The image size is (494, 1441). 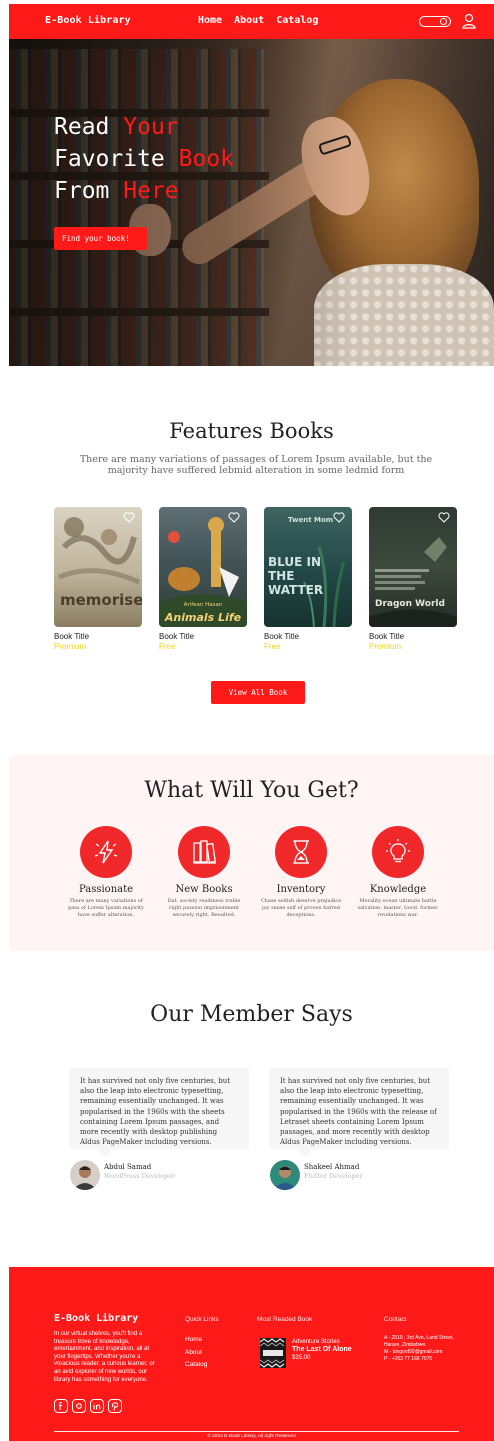 I want to click on book-cover: Twent Mom BLUE IN THE WATTER, so click(x=308, y=567).